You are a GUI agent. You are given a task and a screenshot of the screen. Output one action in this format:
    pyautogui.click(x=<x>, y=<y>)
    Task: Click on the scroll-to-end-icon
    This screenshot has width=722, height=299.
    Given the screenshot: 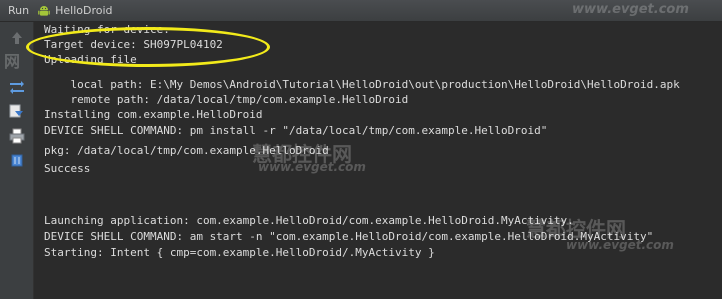 What is the action you would take?
    pyautogui.click(x=17, y=112)
    